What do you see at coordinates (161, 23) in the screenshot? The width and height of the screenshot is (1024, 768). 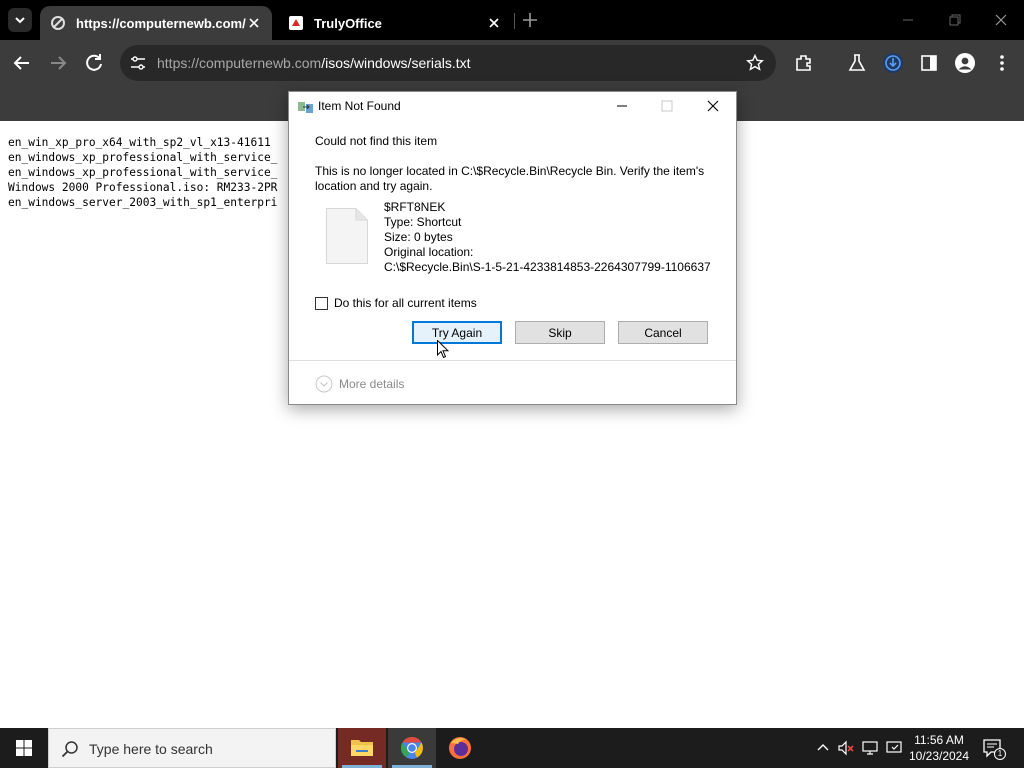 I see `tab-title: https://computernewb.com/isos` at bounding box center [161, 23].